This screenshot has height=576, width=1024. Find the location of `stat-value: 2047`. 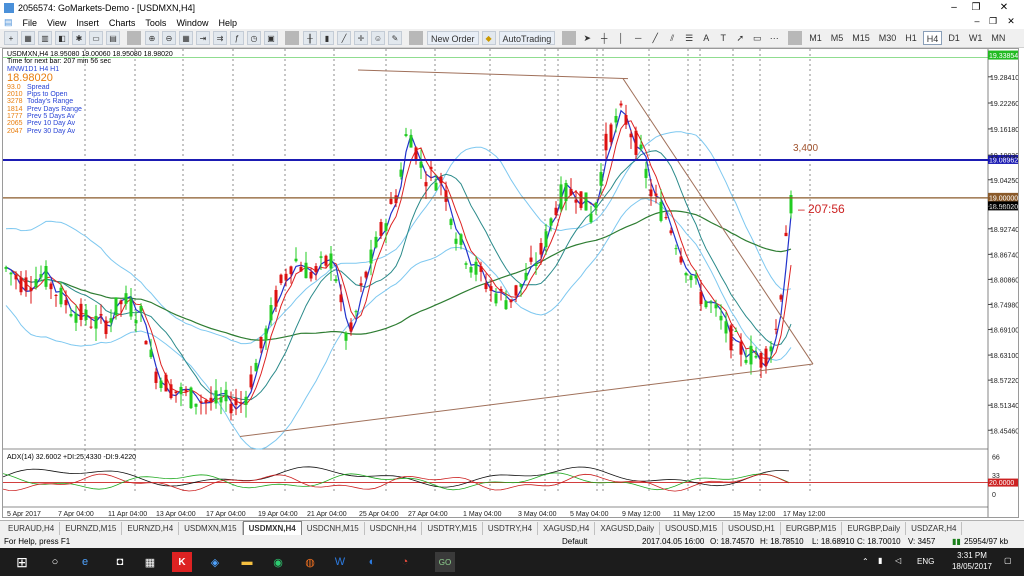

stat-value: 2047 is located at coordinates (15, 131).